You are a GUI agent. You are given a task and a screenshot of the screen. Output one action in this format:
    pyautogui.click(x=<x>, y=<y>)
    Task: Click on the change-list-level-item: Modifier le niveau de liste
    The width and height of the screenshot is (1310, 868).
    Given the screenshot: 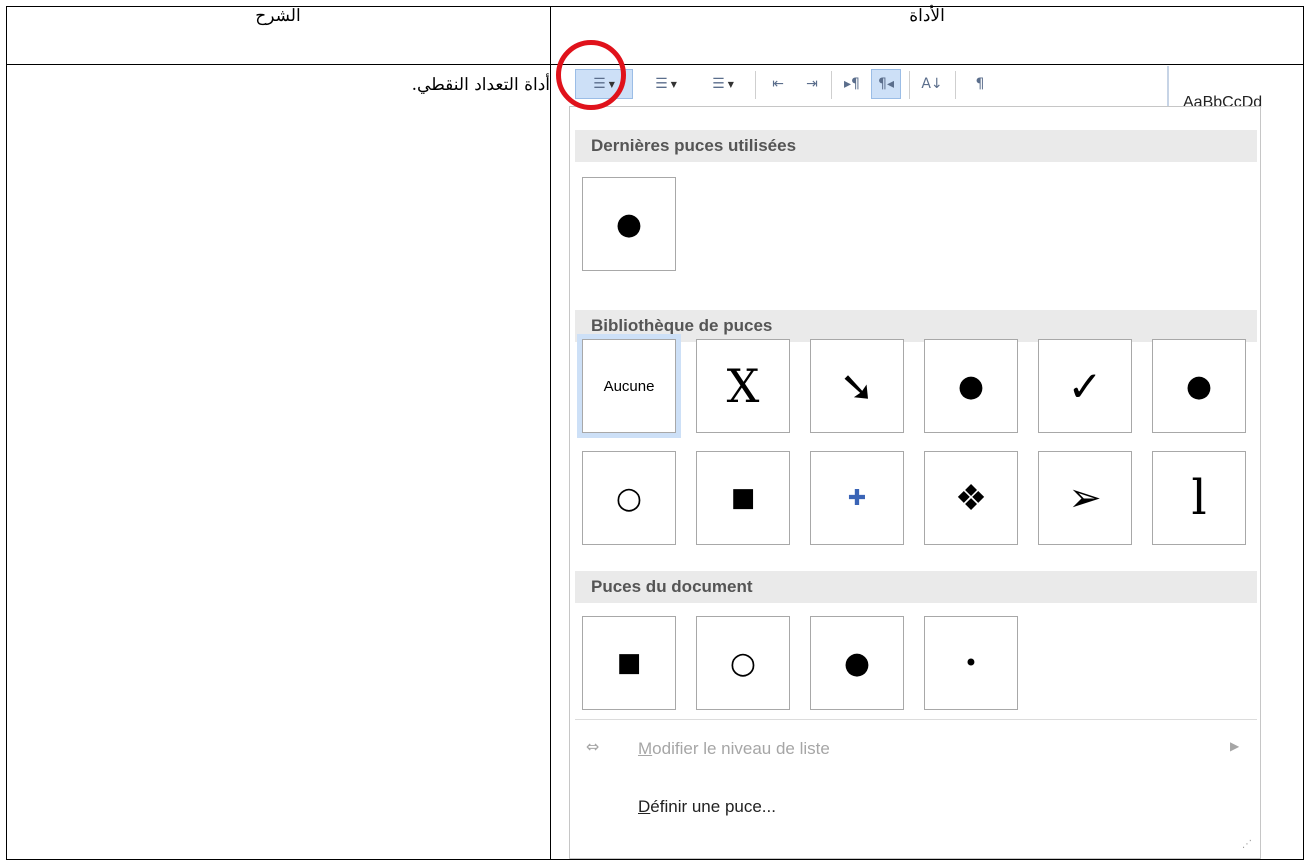 What is the action you would take?
    pyautogui.click(x=734, y=749)
    